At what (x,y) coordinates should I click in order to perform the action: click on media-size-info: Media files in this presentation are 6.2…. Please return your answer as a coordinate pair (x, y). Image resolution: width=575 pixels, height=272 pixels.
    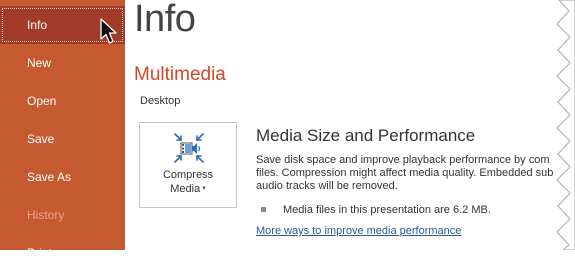
    Looking at the image, I should click on (387, 210).